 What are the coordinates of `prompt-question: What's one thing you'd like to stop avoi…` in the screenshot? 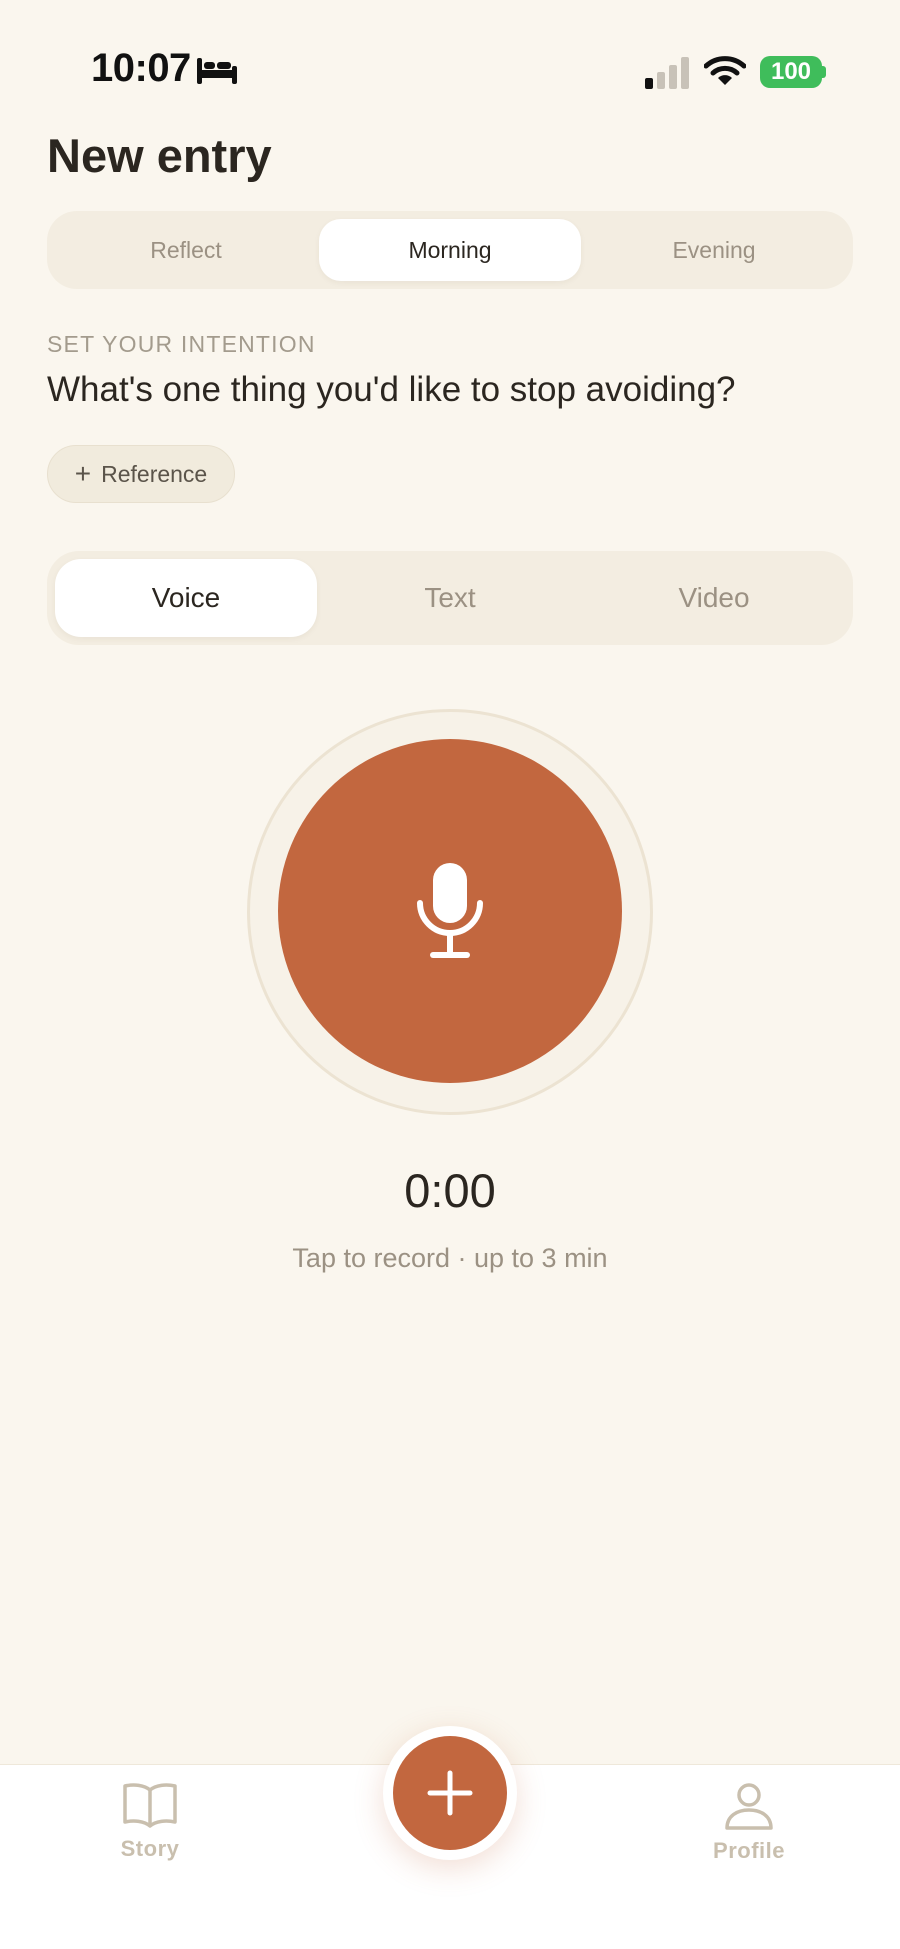 It's located at (391, 389).